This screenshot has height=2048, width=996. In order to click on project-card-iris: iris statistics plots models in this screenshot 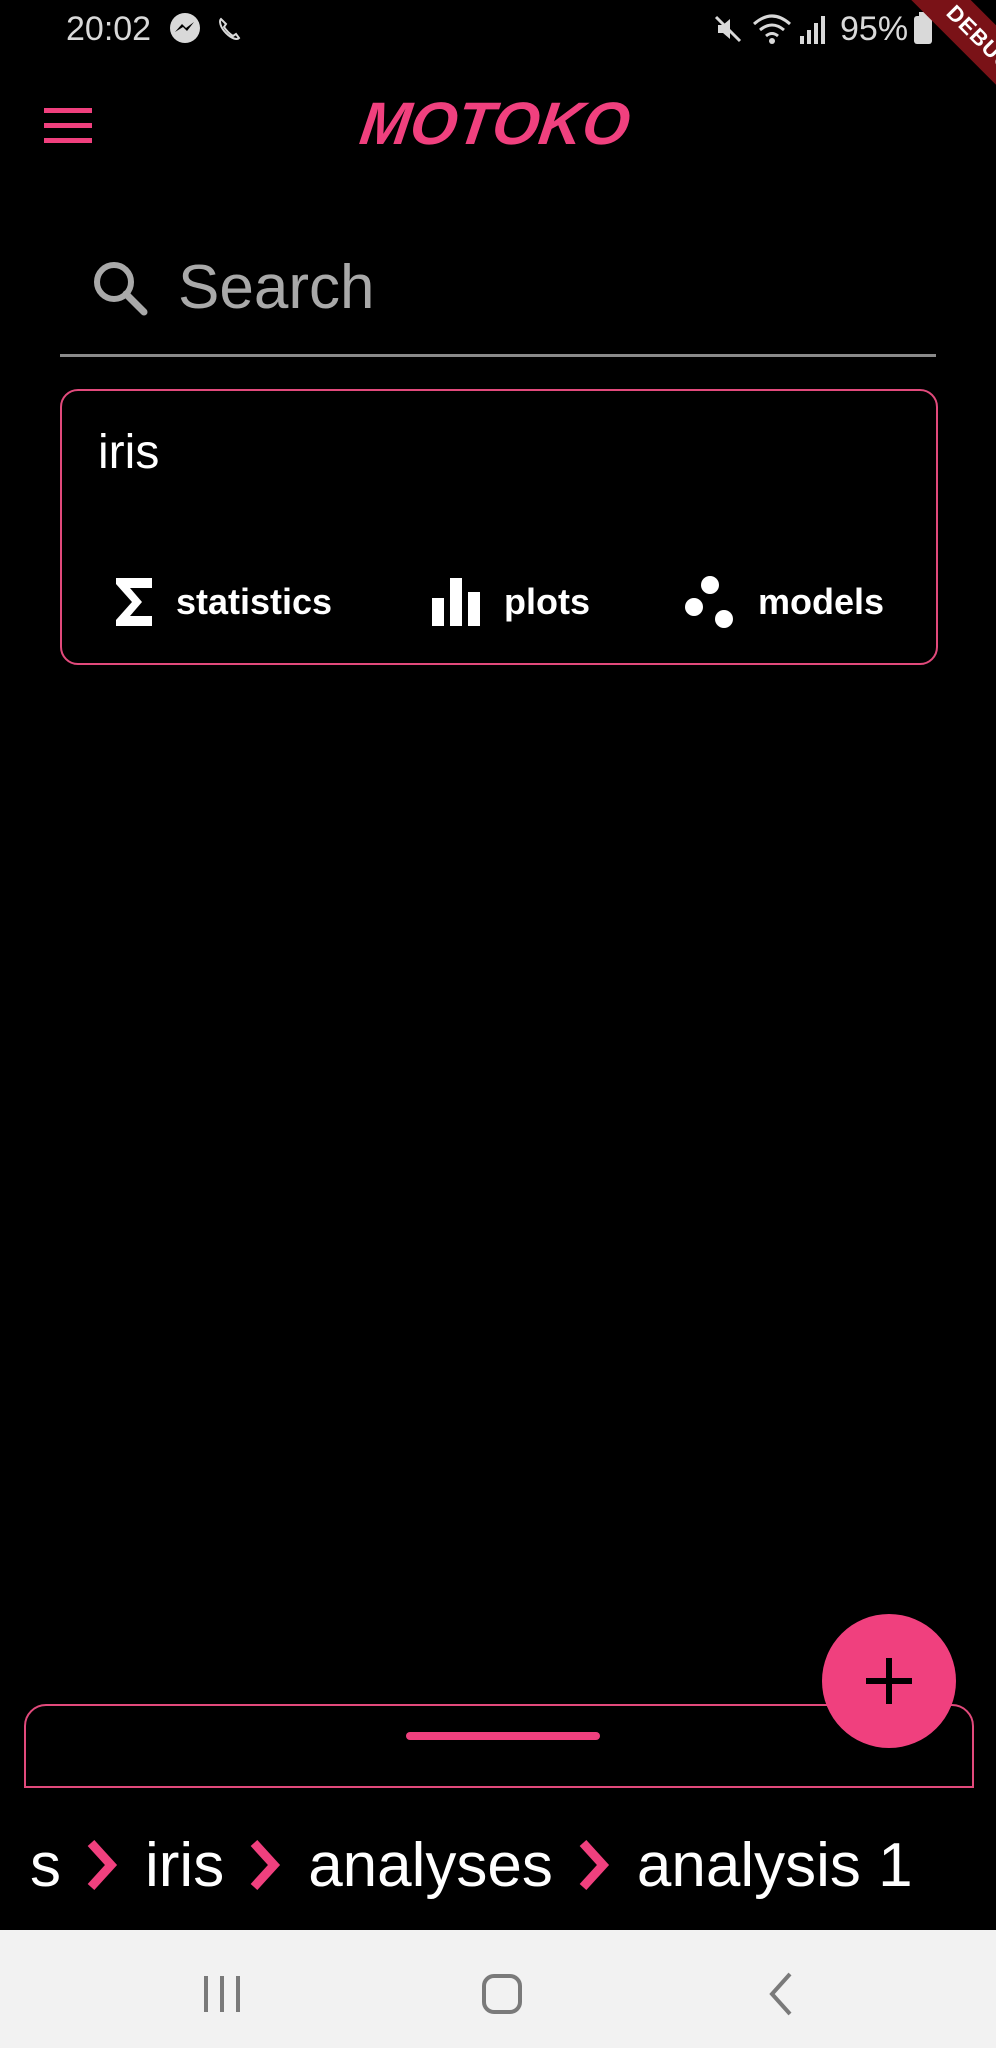, I will do `click(499, 527)`.